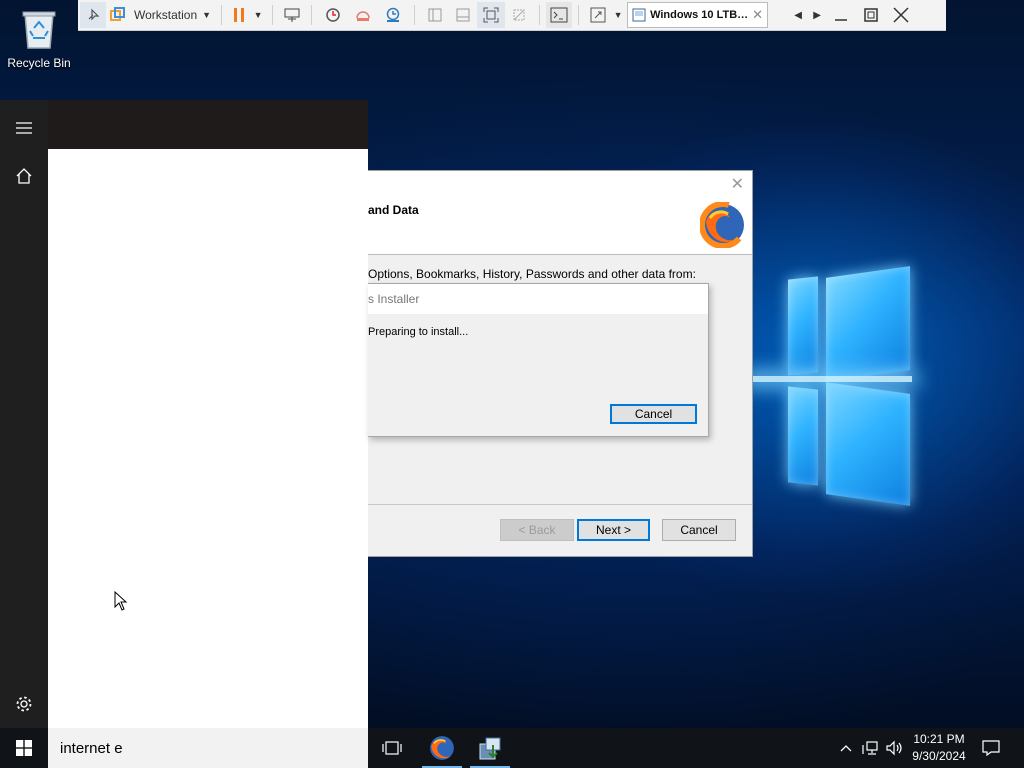  Describe the element at coordinates (166, 15) in the screenshot. I see `library-label: Workstation` at that location.